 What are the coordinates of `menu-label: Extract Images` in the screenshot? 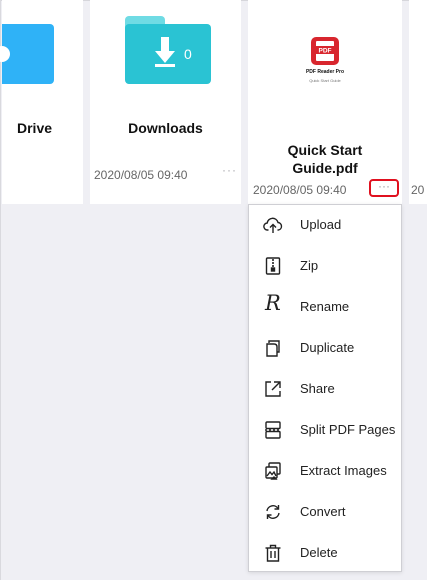 It's located at (343, 470).